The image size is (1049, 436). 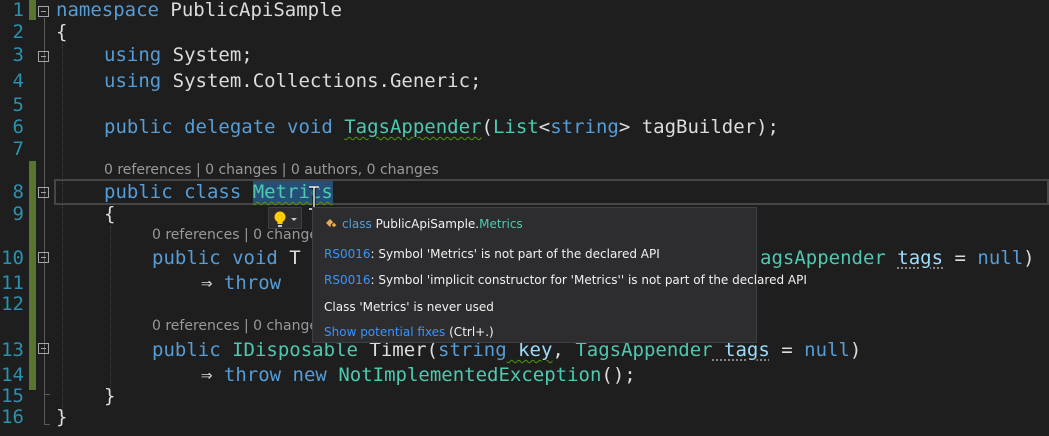 What do you see at coordinates (44, 221) in the screenshot?
I see `outline-line` at bounding box center [44, 221].